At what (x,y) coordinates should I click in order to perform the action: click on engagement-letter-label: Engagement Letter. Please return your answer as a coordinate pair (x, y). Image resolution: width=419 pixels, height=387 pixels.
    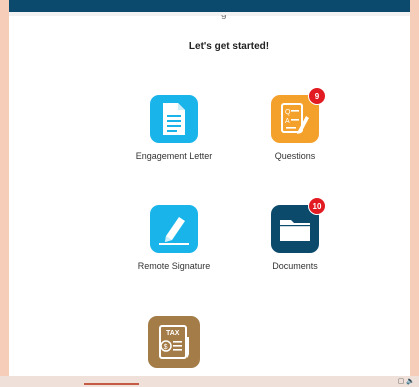
    Looking at the image, I should click on (174, 156).